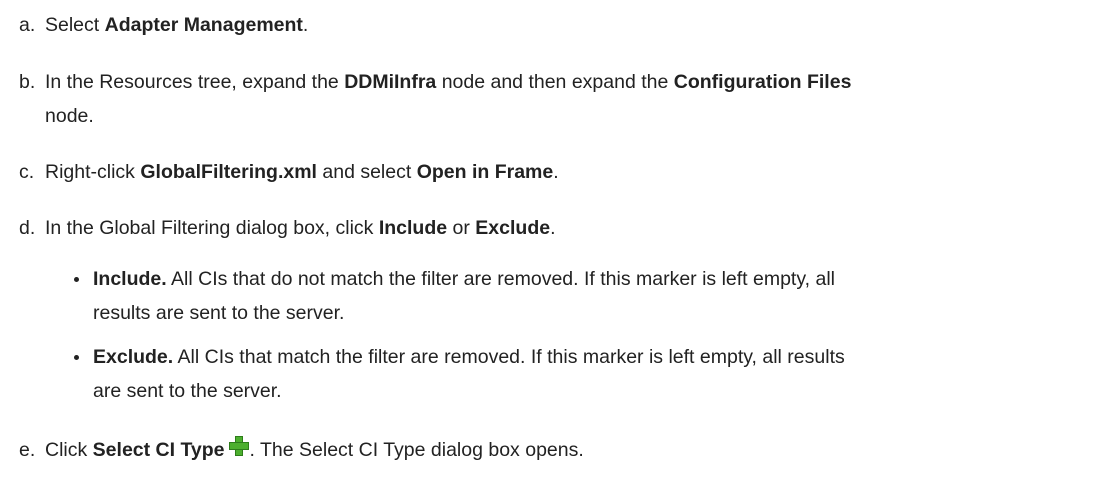 Image resolution: width=1115 pixels, height=485 pixels. Describe the element at coordinates (485, 172) in the screenshot. I see `ui-term: Open in Frame` at that location.